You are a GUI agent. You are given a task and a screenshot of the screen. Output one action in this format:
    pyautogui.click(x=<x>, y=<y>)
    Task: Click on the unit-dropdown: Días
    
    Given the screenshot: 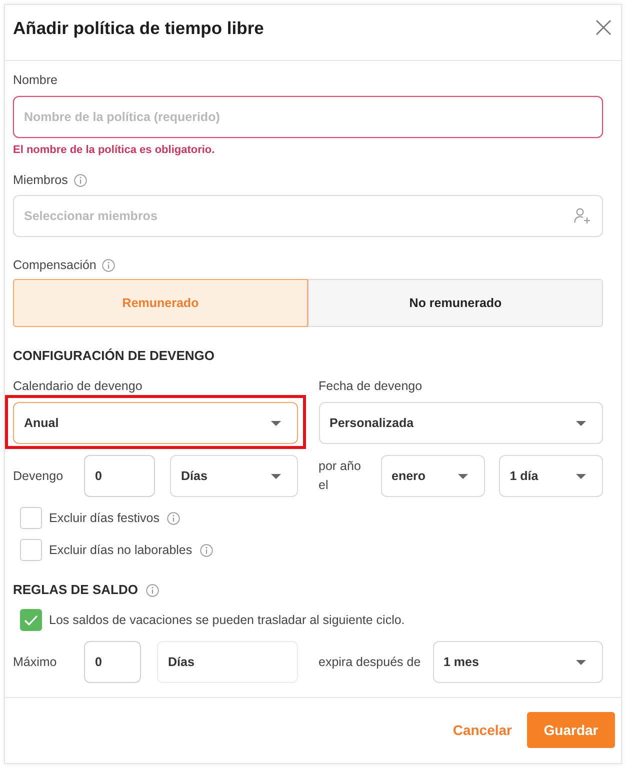 What is the action you would take?
    pyautogui.click(x=234, y=476)
    